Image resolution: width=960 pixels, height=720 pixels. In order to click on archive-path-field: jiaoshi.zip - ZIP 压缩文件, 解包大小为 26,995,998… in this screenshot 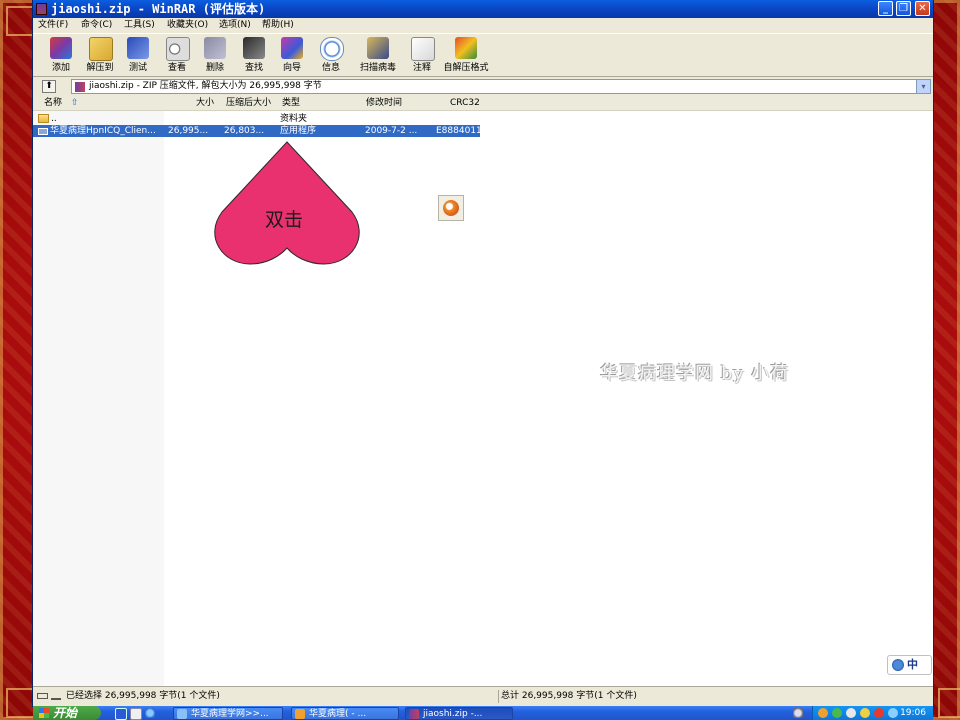, I will do `click(501, 86)`.